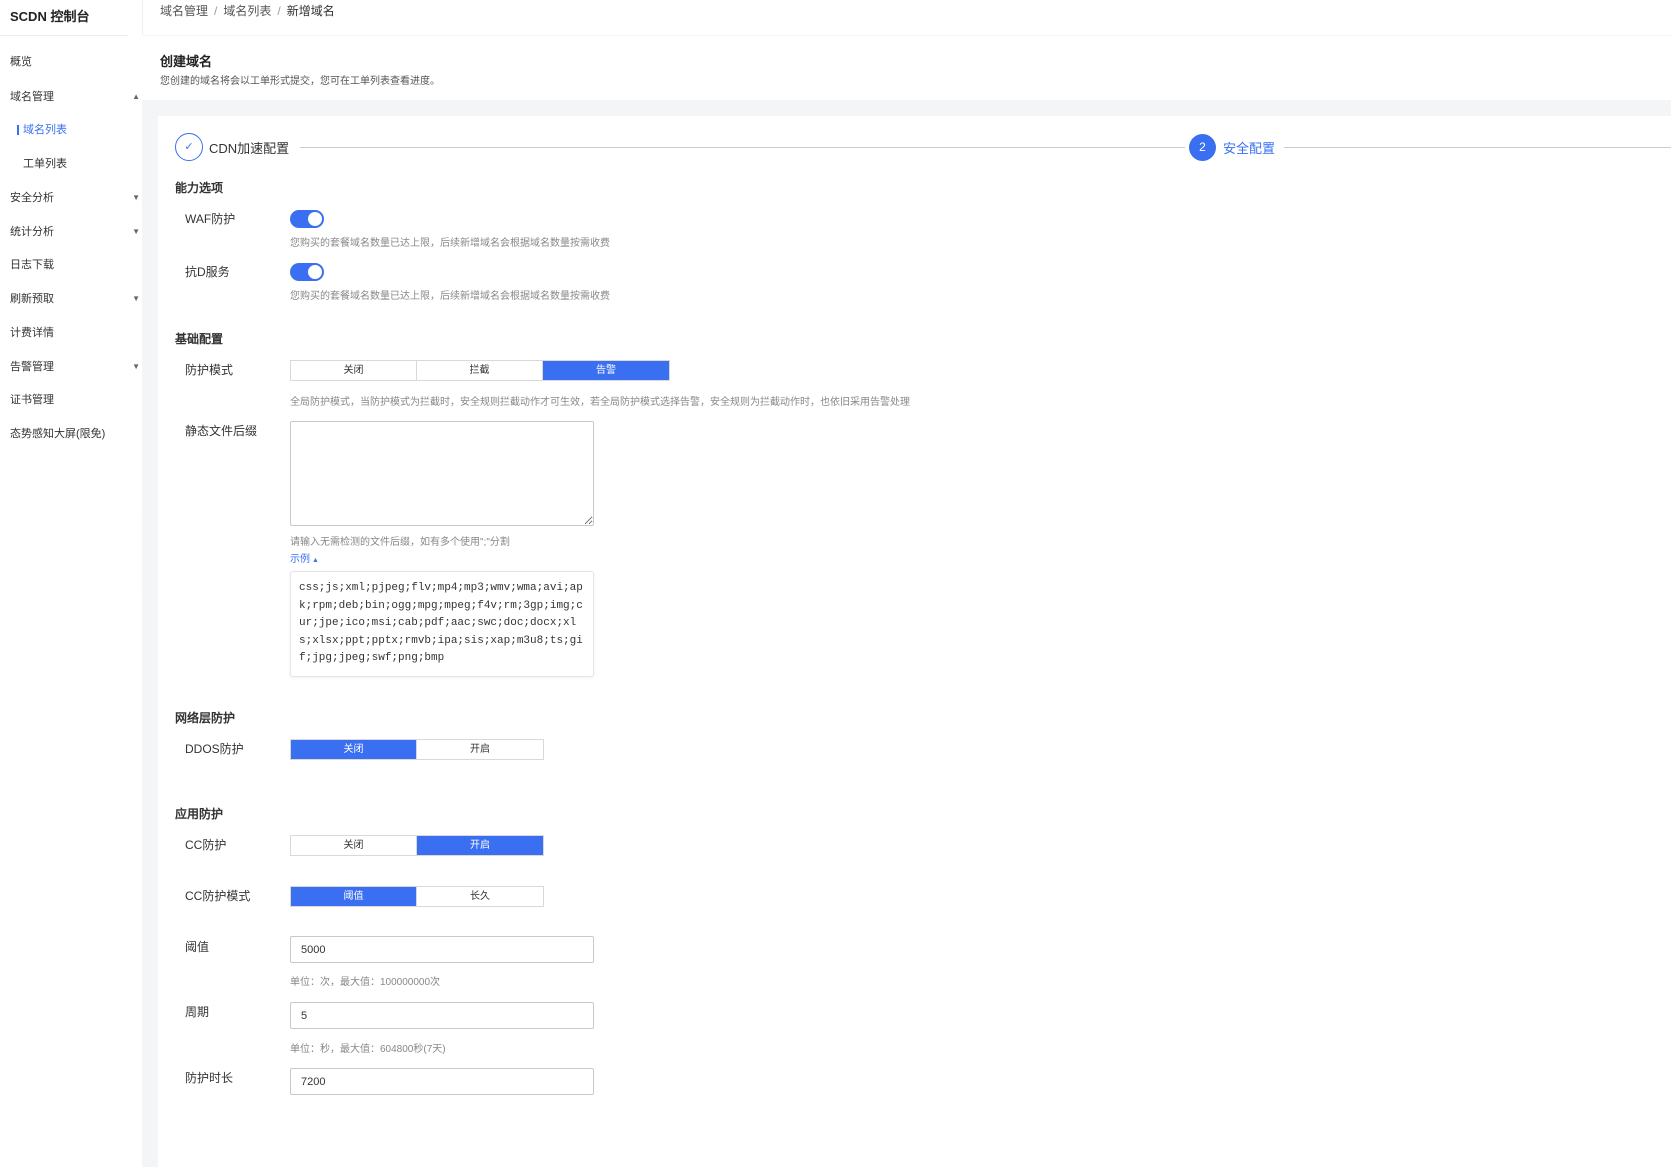 The height and width of the screenshot is (1167, 1671). I want to click on label-period: 周期, so click(197, 1012).